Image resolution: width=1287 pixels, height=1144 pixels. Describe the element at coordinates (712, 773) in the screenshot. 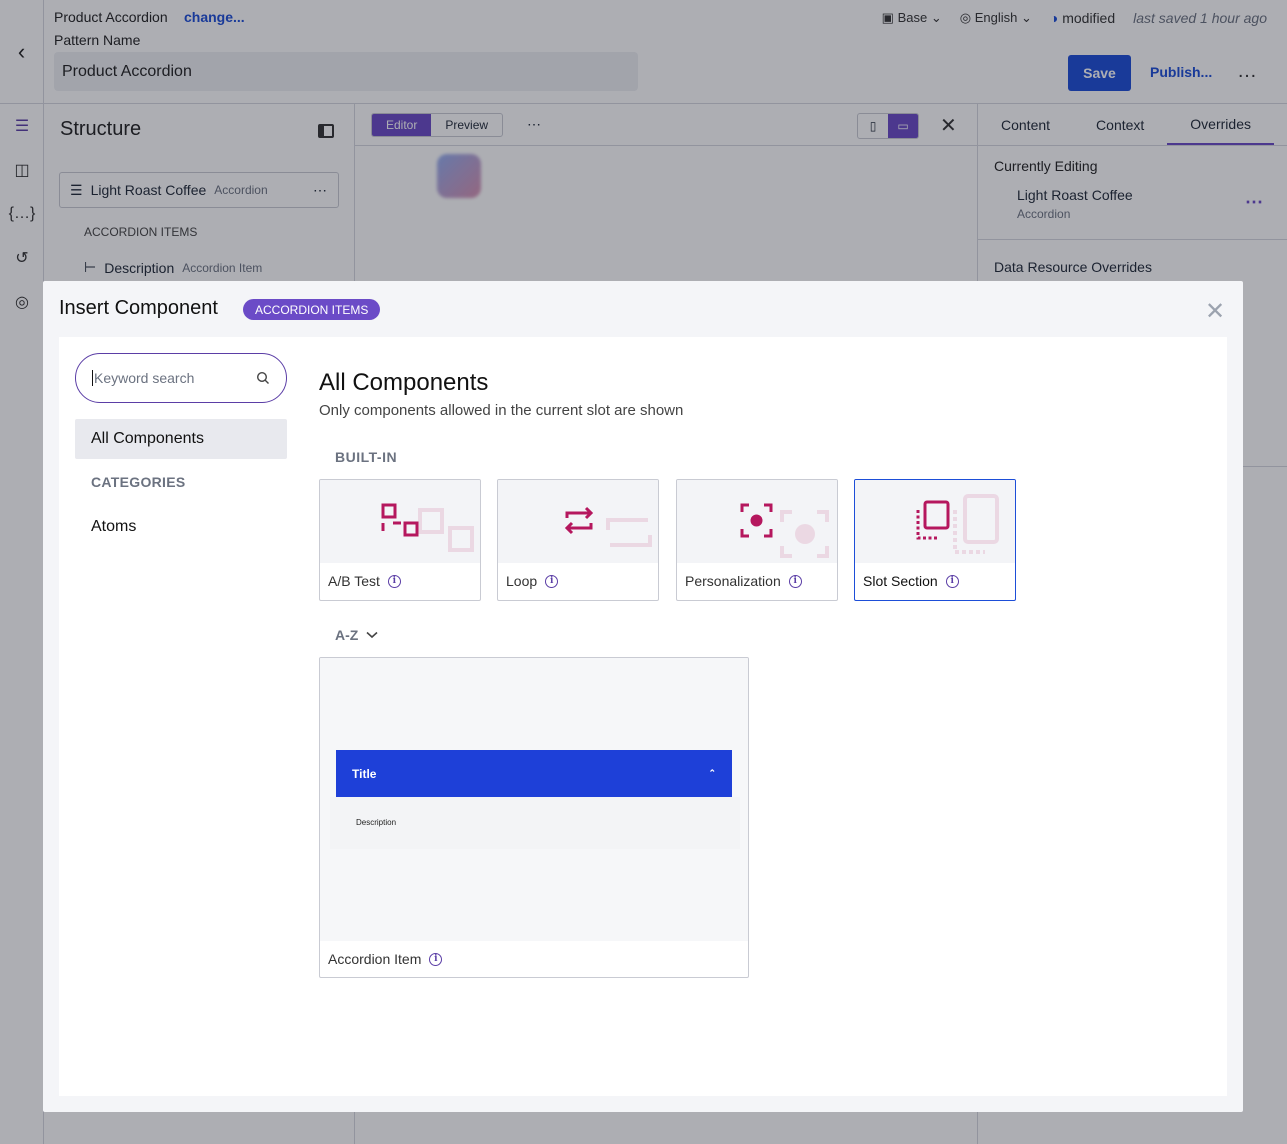

I see `chevron-up-icon: ⌃` at that location.